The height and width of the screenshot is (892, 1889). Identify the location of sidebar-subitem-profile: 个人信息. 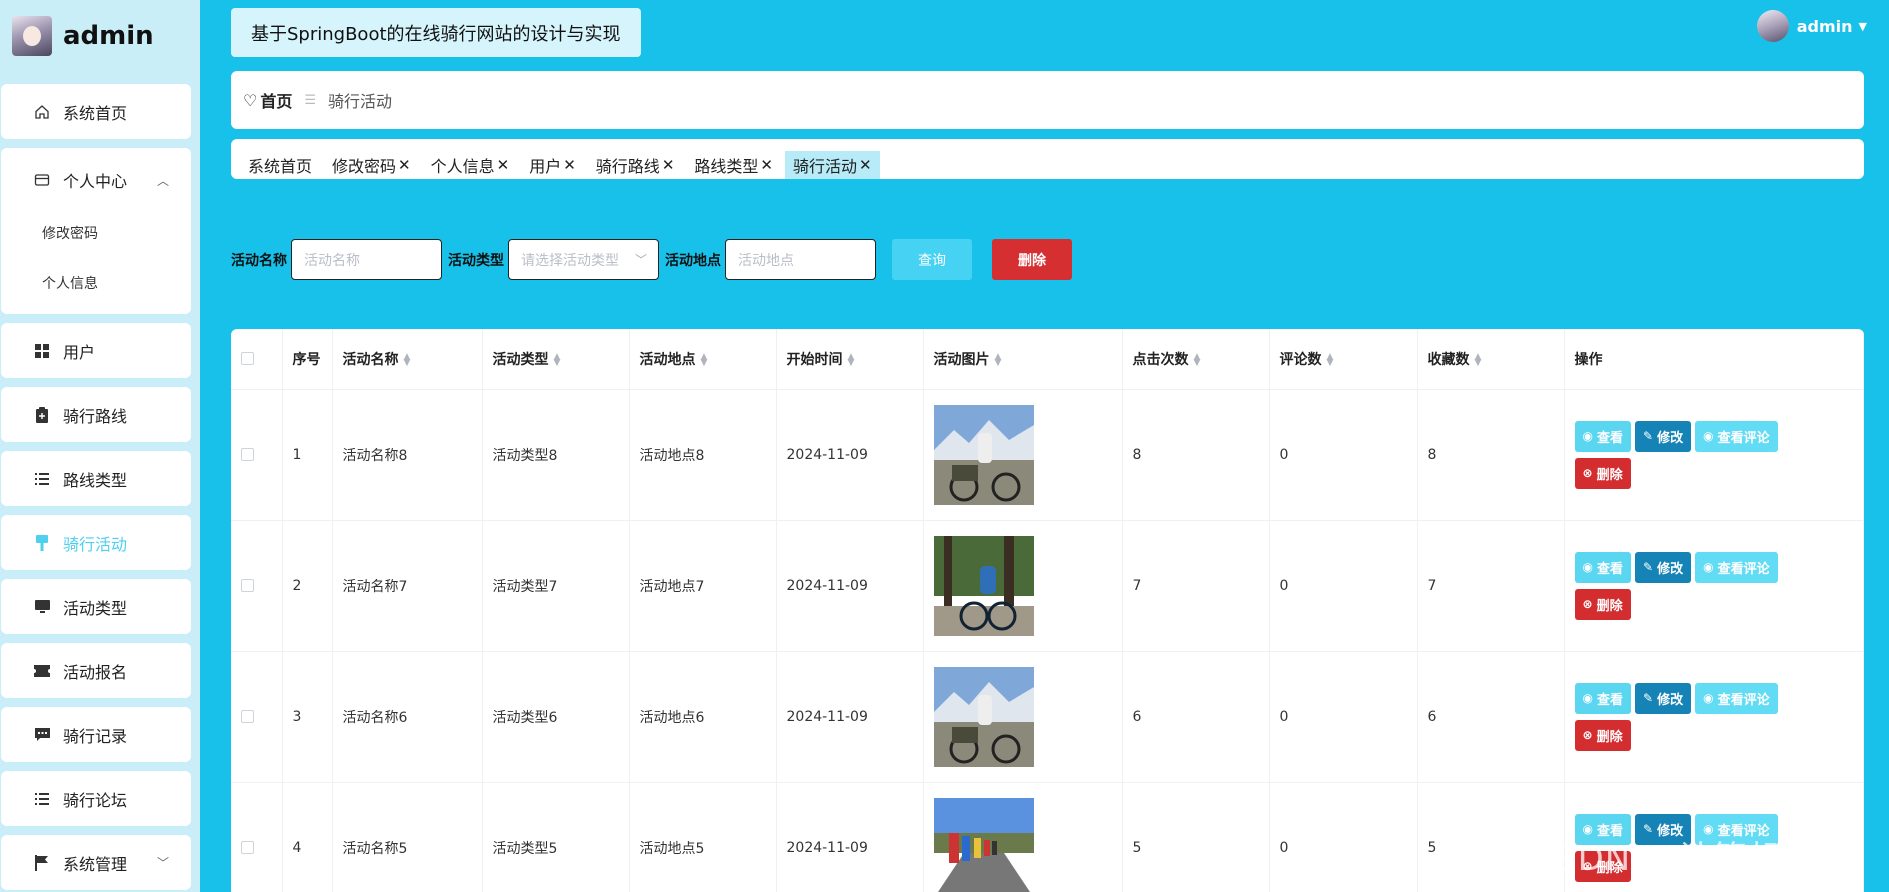
(96, 283).